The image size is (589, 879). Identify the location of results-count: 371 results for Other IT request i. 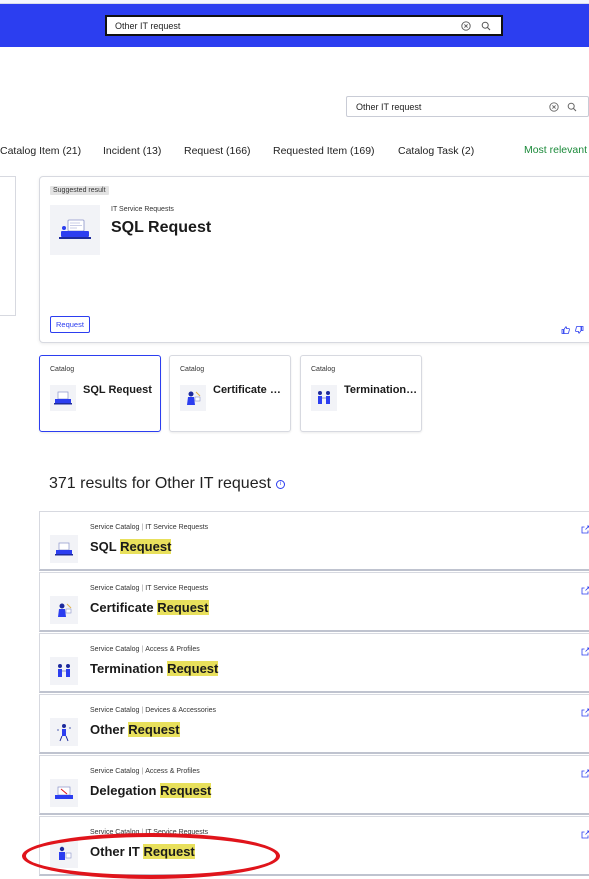
(167, 484).